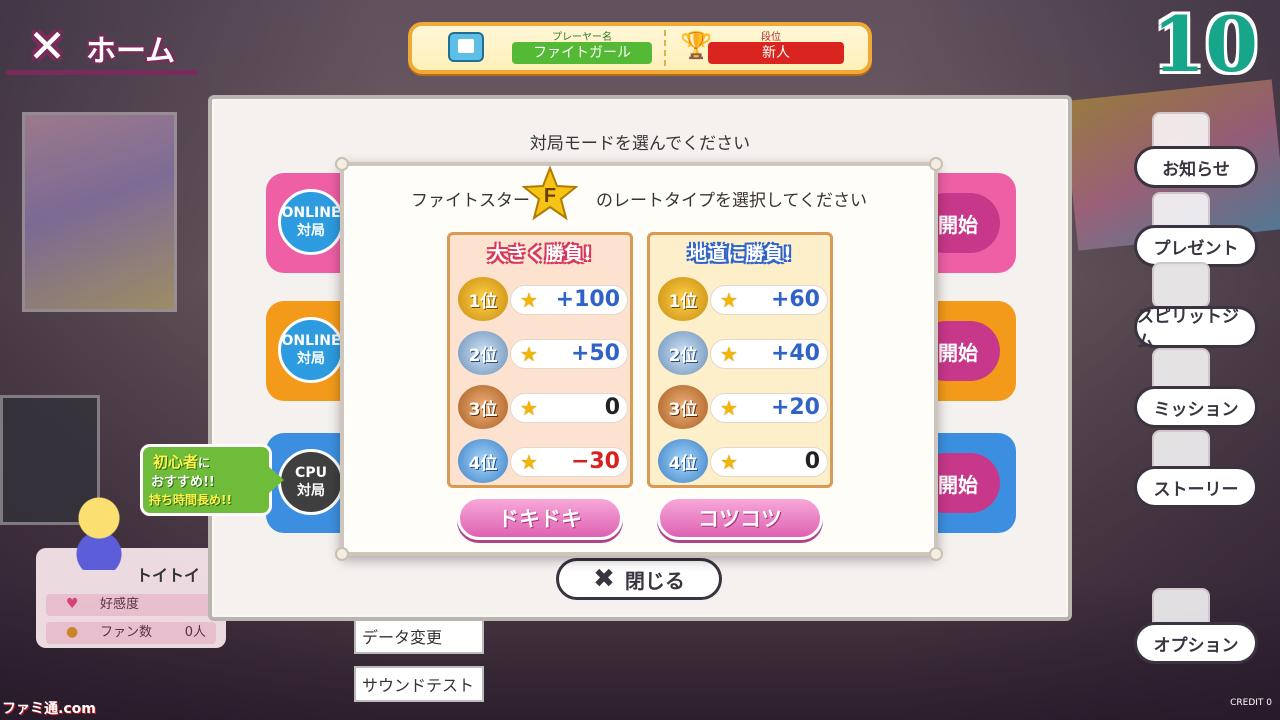 This screenshot has width=1280, height=720. What do you see at coordinates (470, 201) in the screenshot?
I see `rate-title-before: ファイトスター` at bounding box center [470, 201].